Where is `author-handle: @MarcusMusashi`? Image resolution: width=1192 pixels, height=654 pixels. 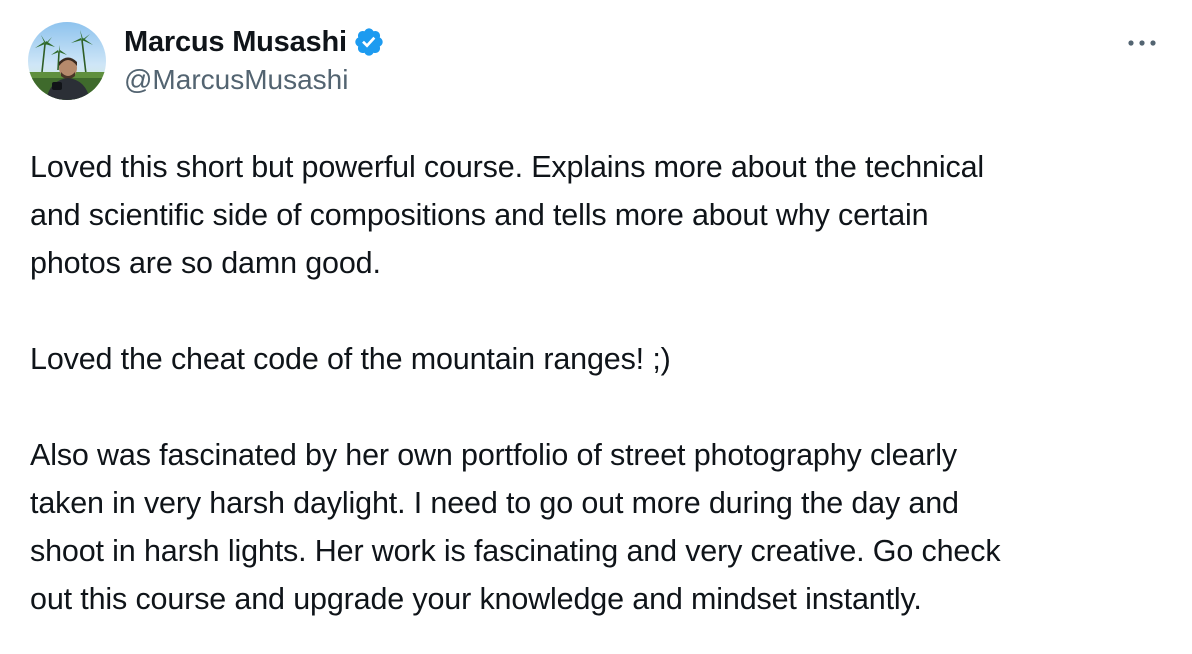
author-handle: @MarcusMusashi is located at coordinates (236, 80).